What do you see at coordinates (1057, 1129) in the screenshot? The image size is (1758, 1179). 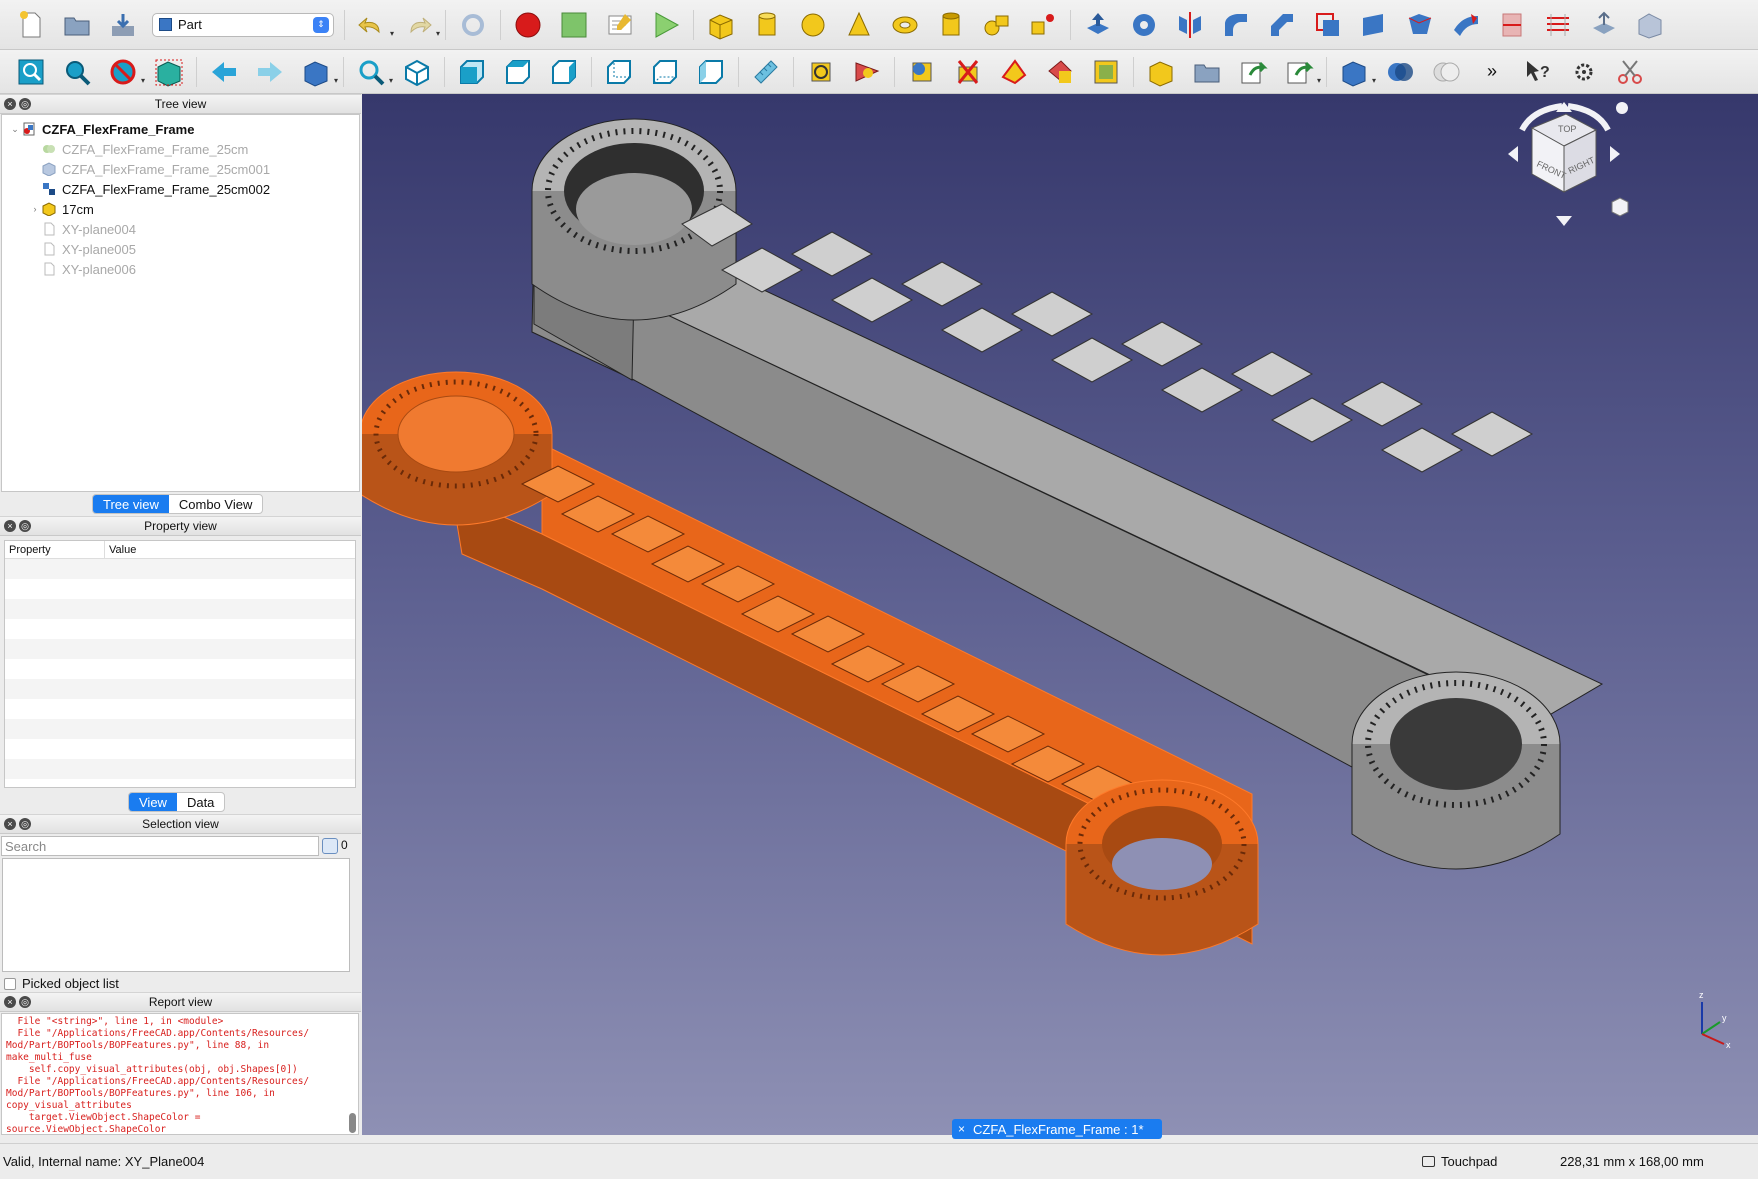 I see `document-tab: × CZFA_FlexFrame_Frame : 1*` at bounding box center [1057, 1129].